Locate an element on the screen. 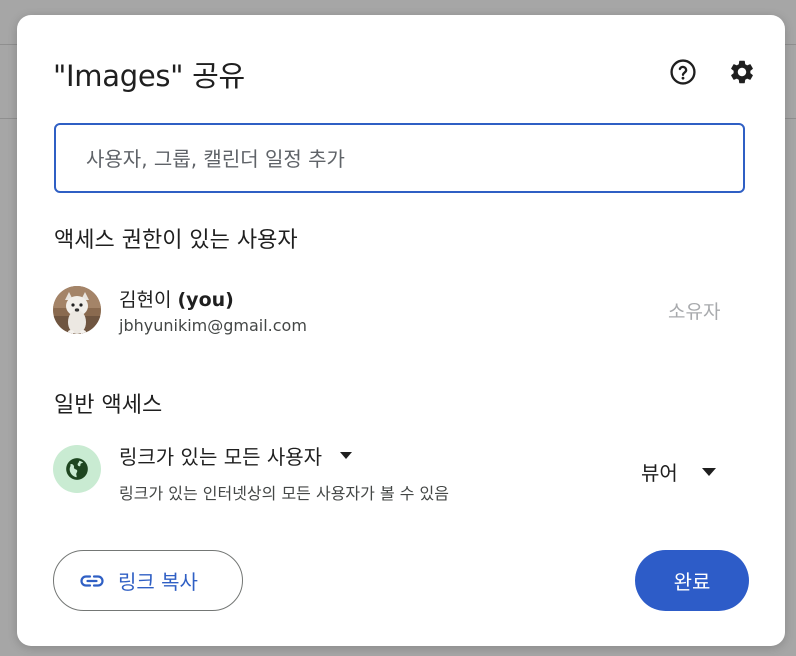 This screenshot has height=656, width=796. owner-role-label: 소유자 is located at coordinates (694, 312).